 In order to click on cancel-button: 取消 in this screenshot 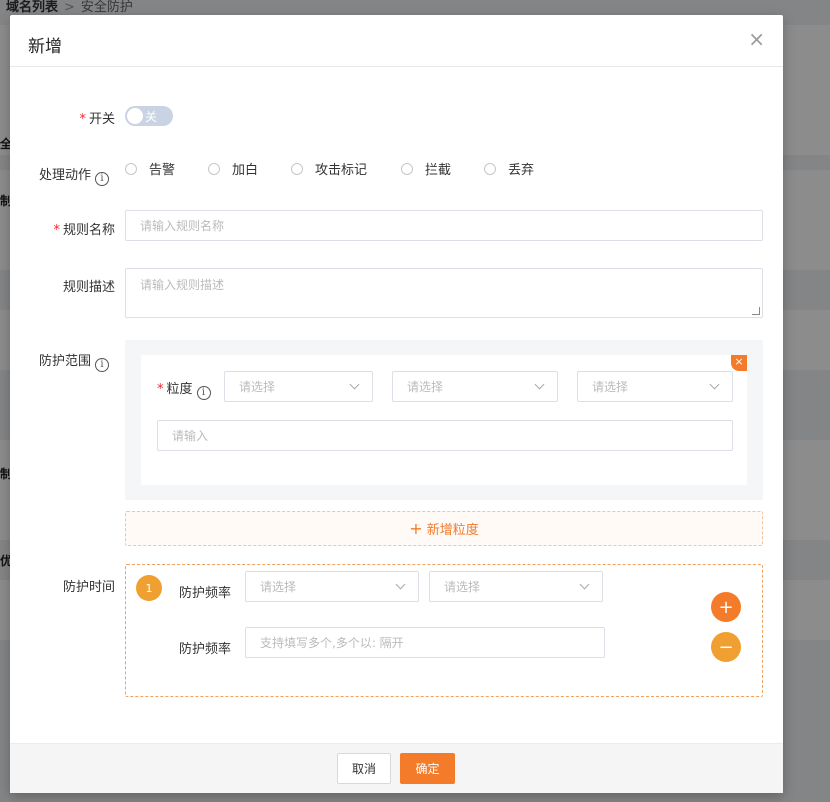, I will do `click(364, 768)`.